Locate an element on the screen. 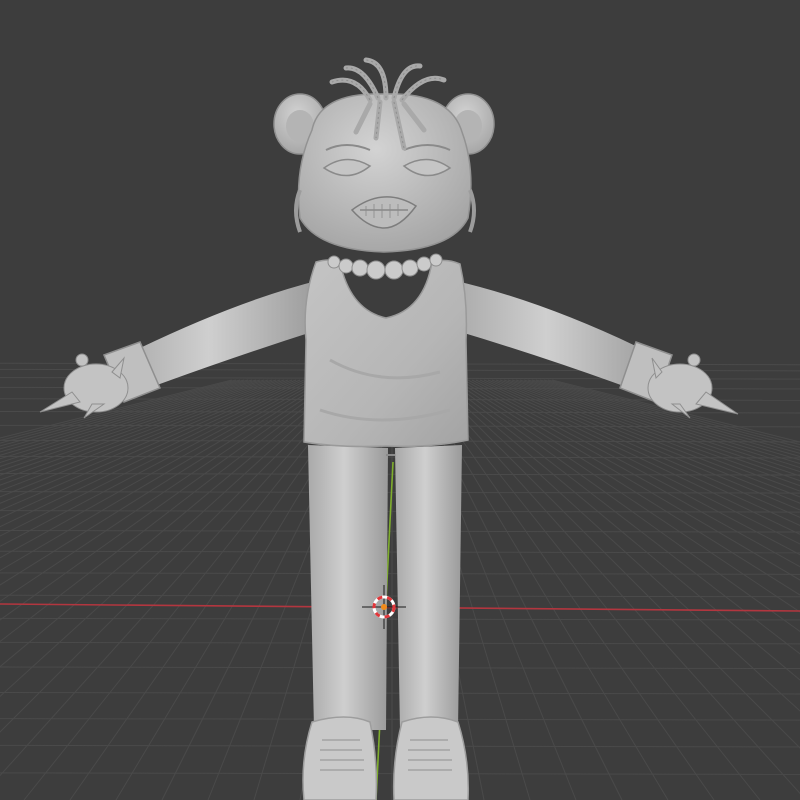  right-leg is located at coordinates (428, 587).